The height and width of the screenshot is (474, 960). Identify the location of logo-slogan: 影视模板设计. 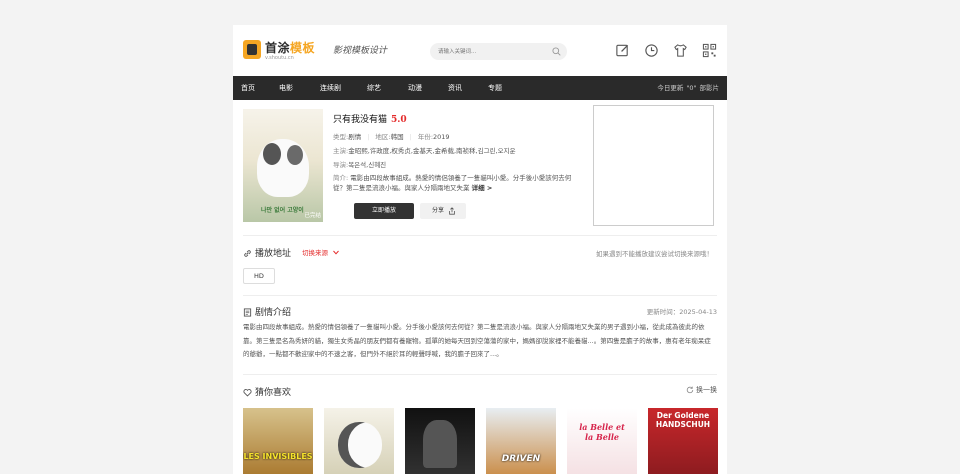
(360, 51).